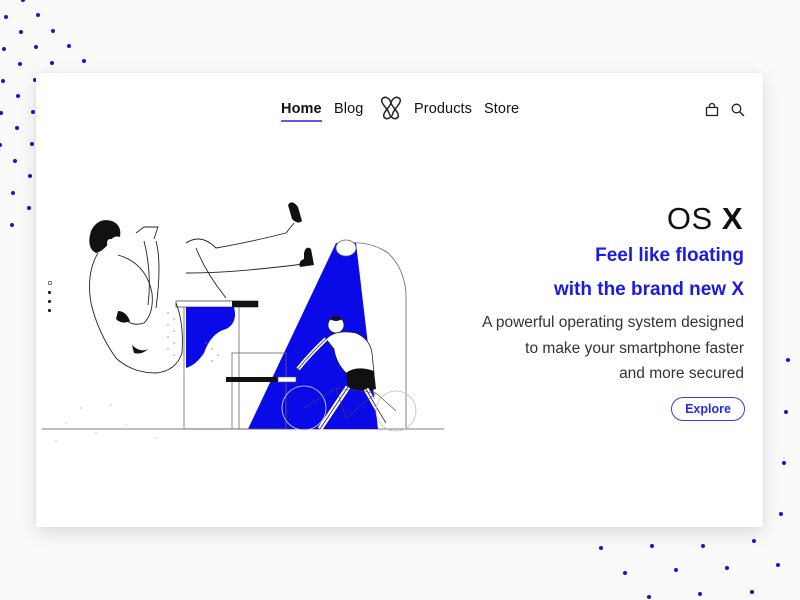  What do you see at coordinates (634, 348) in the screenshot?
I see `description-line-2: to make your smartphone faster` at bounding box center [634, 348].